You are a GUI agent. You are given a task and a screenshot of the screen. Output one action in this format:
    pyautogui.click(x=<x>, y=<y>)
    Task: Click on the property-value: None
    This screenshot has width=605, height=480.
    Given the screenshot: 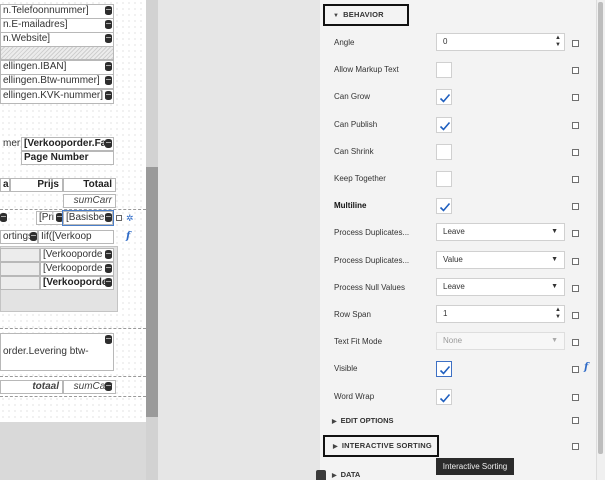 What is the action you would take?
    pyautogui.click(x=453, y=341)
    